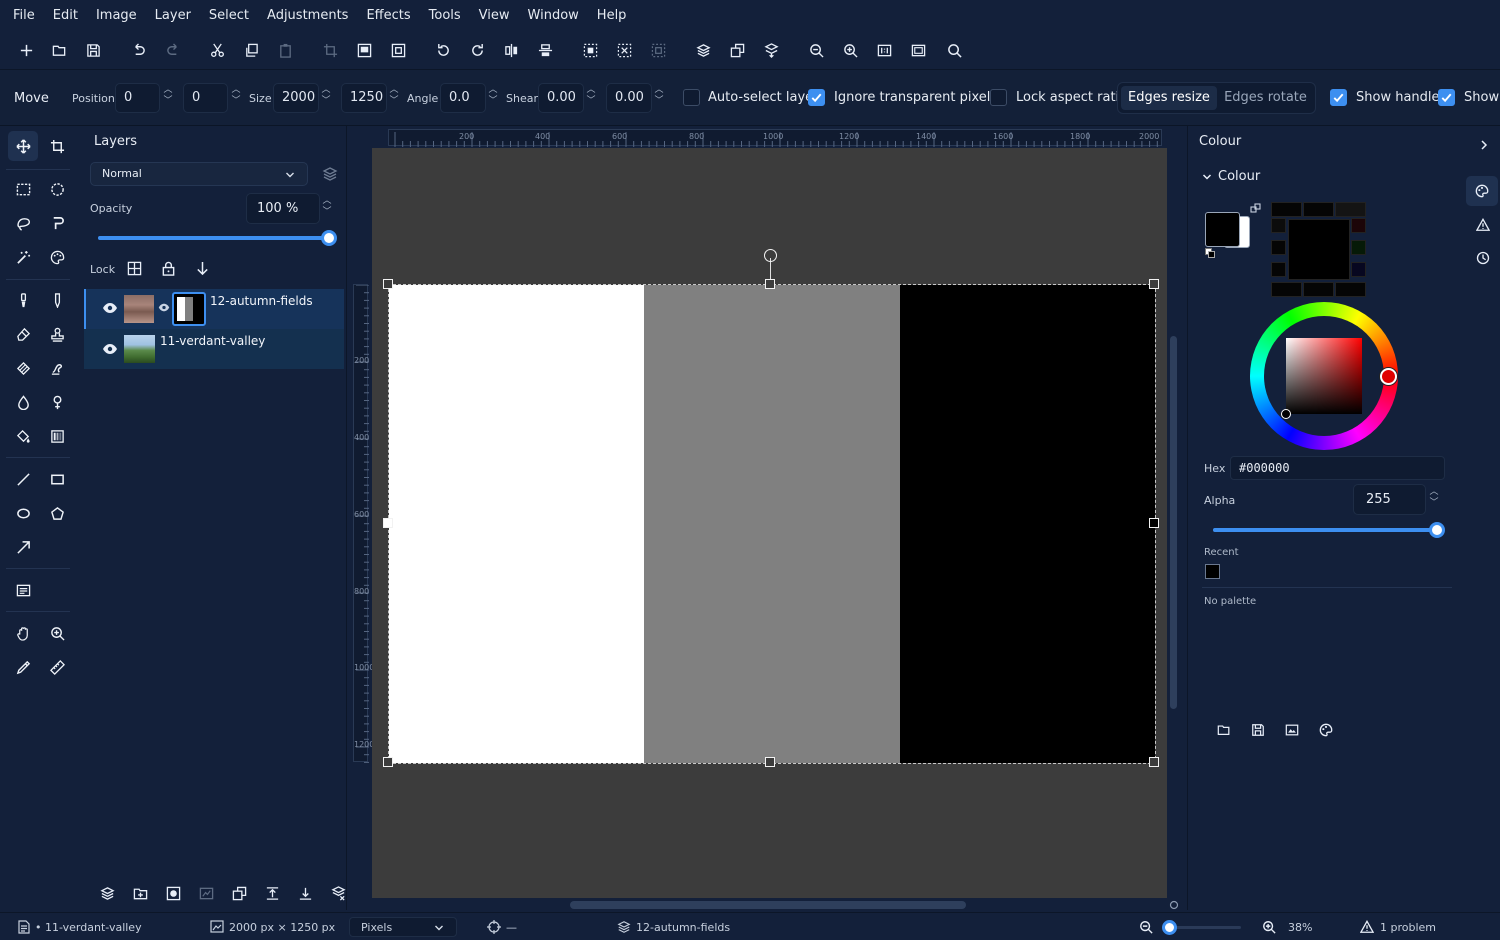 Image resolution: width=1500 pixels, height=940 pixels. I want to click on select-all-icon, so click(590, 50).